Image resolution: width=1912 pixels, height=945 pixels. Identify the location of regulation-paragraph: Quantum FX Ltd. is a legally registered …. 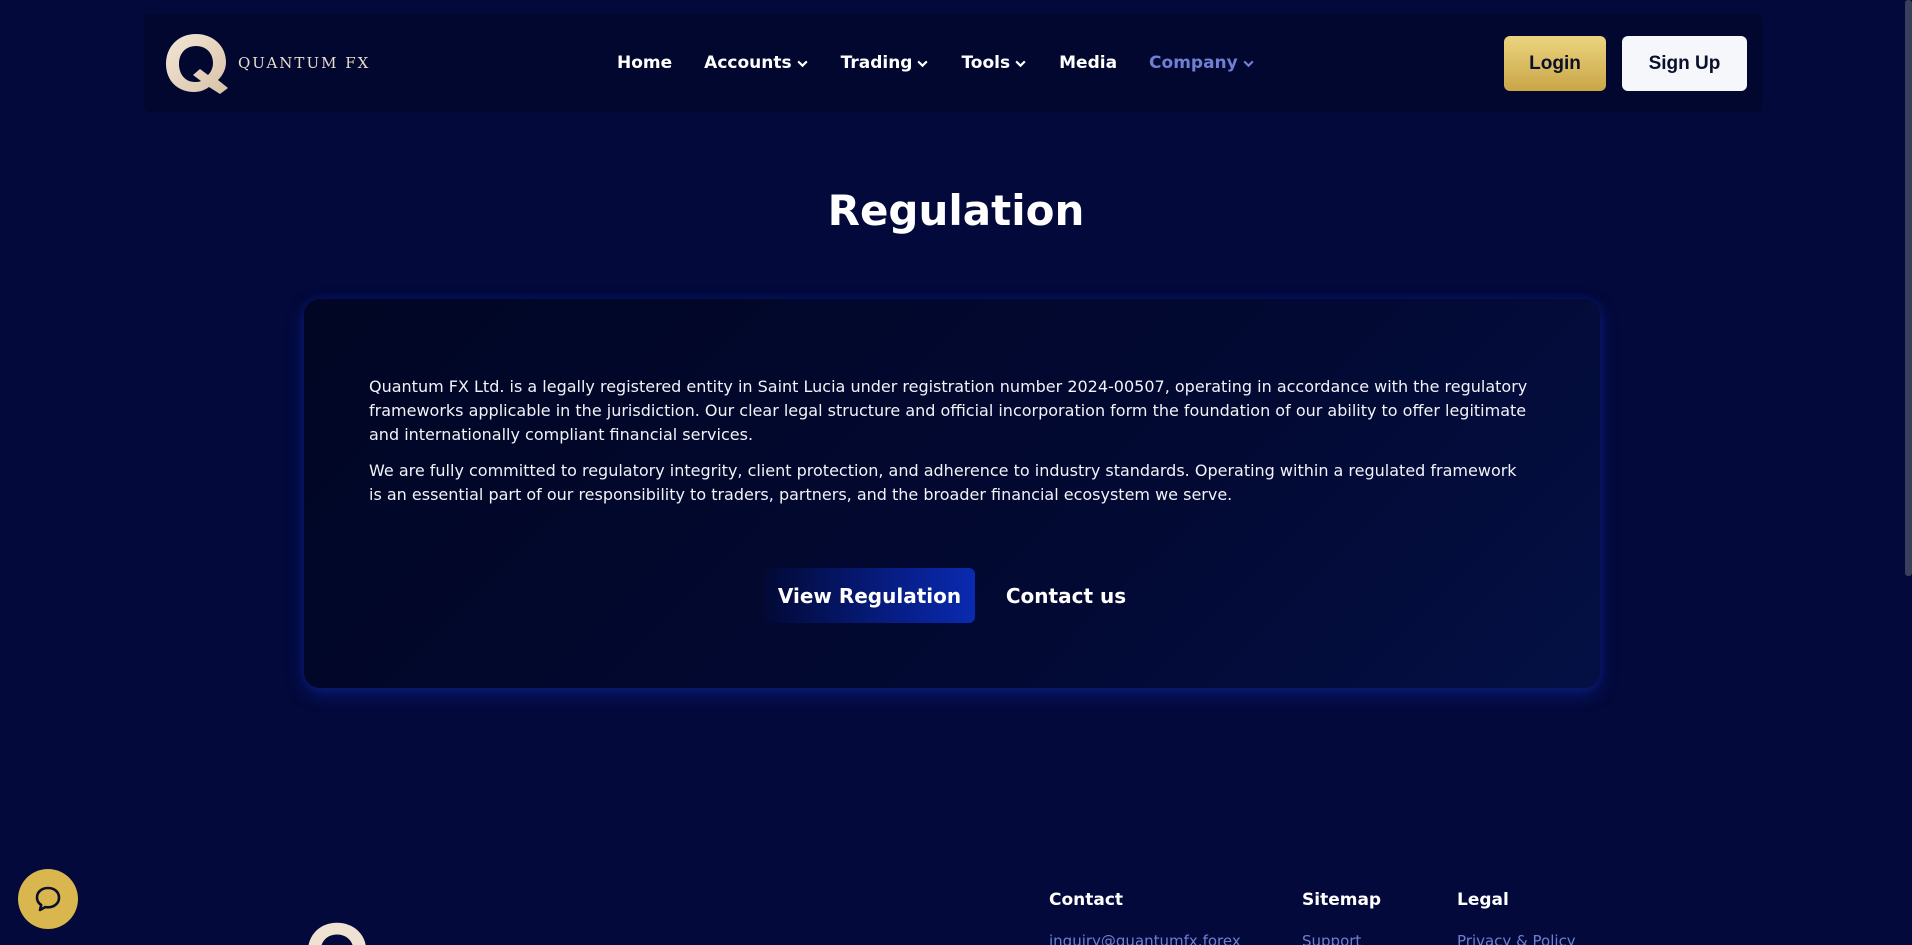
(948, 410).